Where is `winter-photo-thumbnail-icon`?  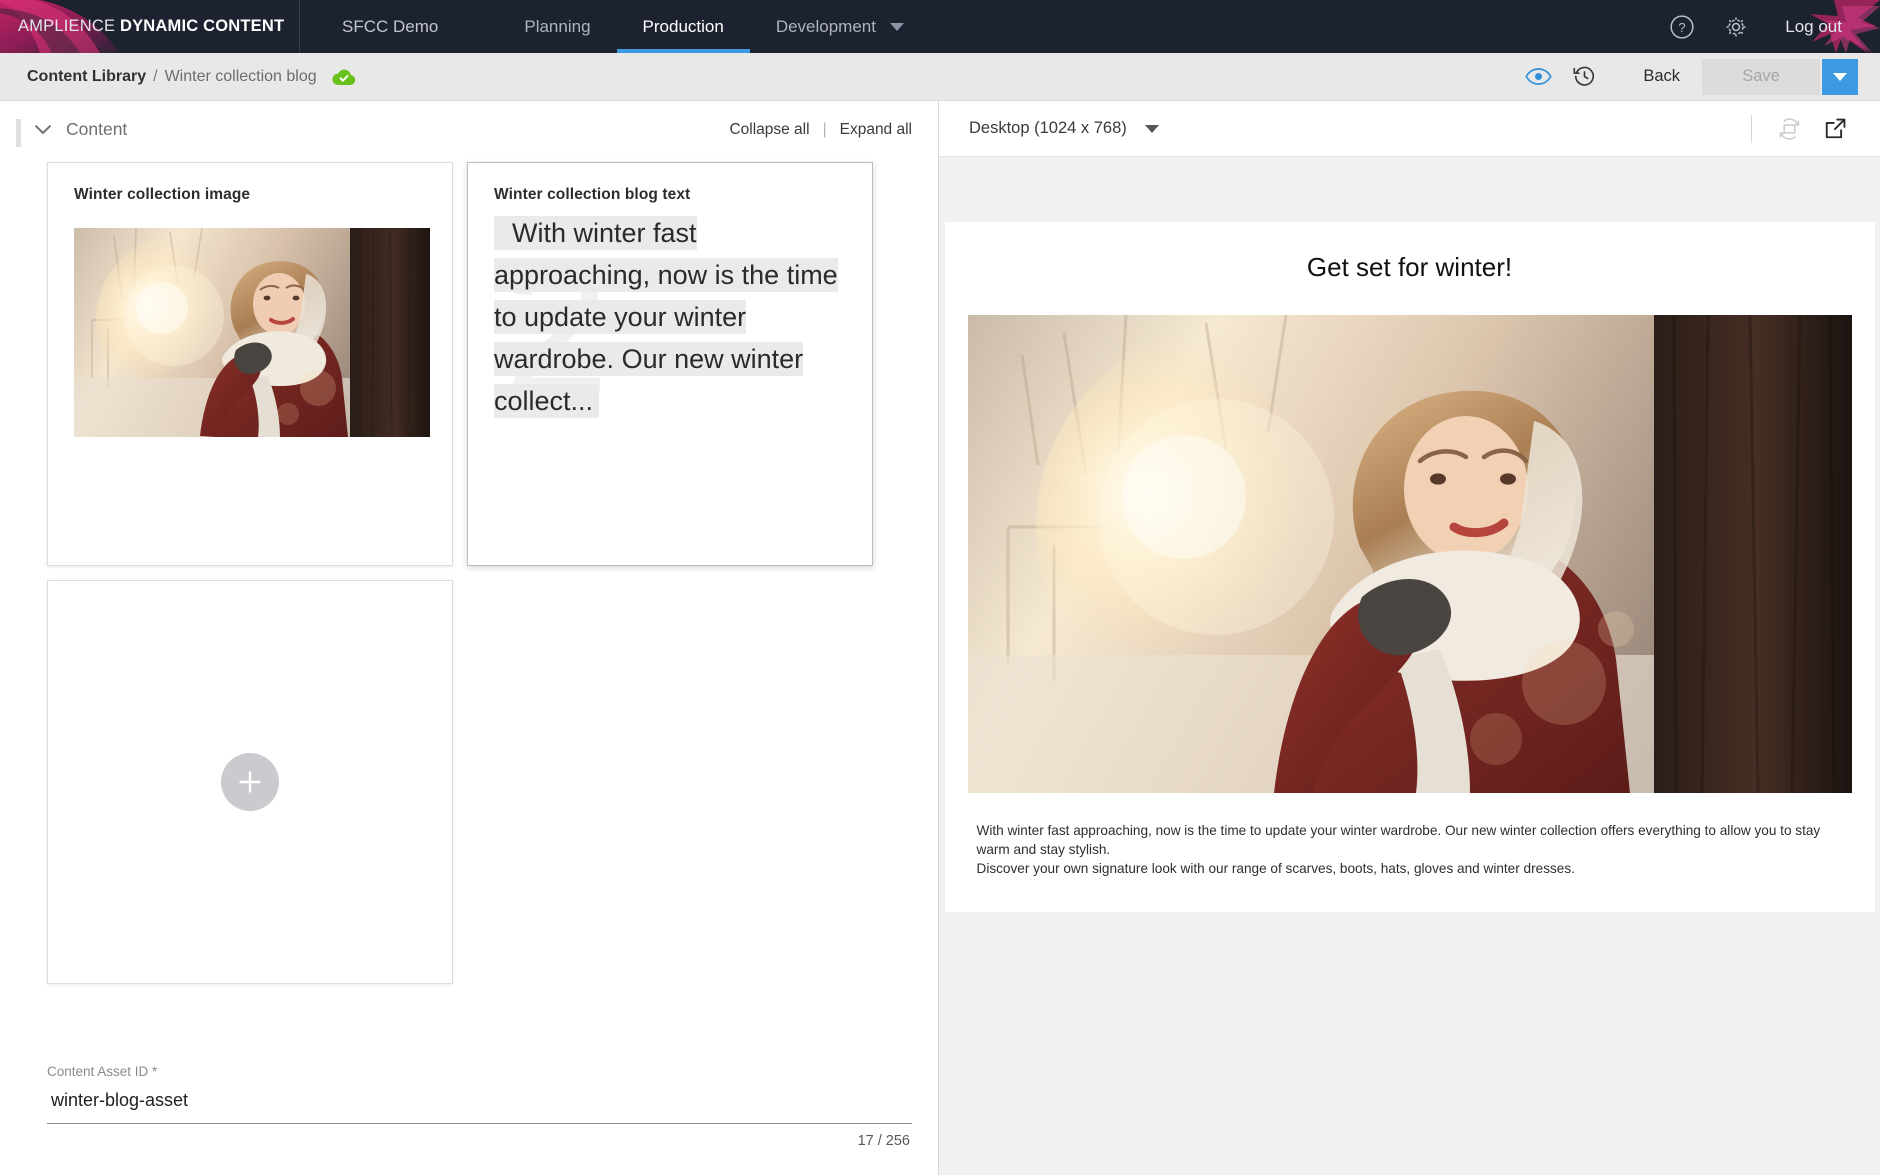 winter-photo-thumbnail-icon is located at coordinates (252, 332).